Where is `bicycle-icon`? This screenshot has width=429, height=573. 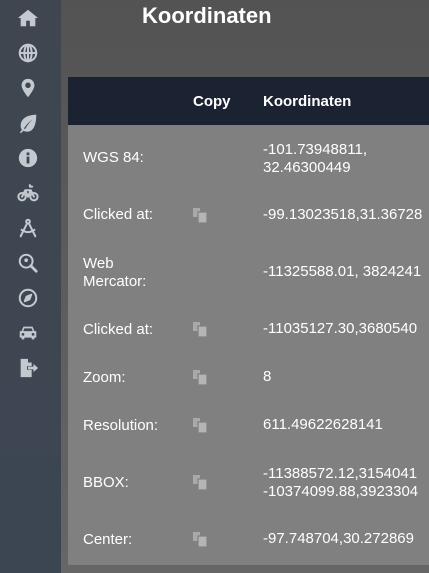
bicycle-icon is located at coordinates (28, 193).